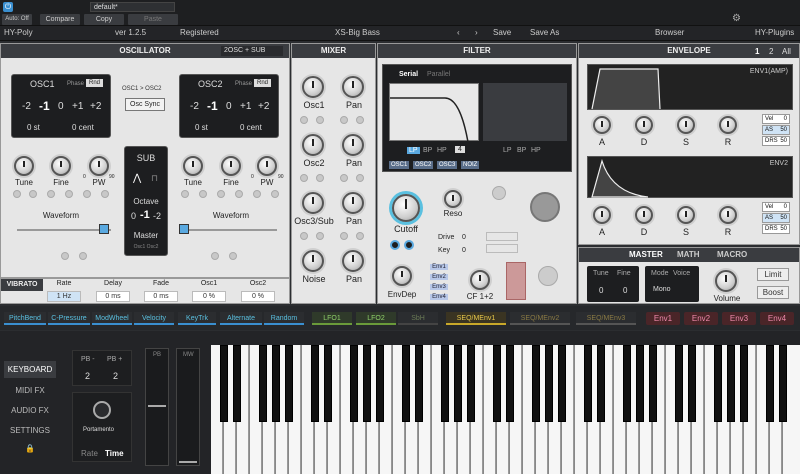  Describe the element at coordinates (438, 74) in the screenshot. I see `filter-parallel-tab: Parallel` at that location.